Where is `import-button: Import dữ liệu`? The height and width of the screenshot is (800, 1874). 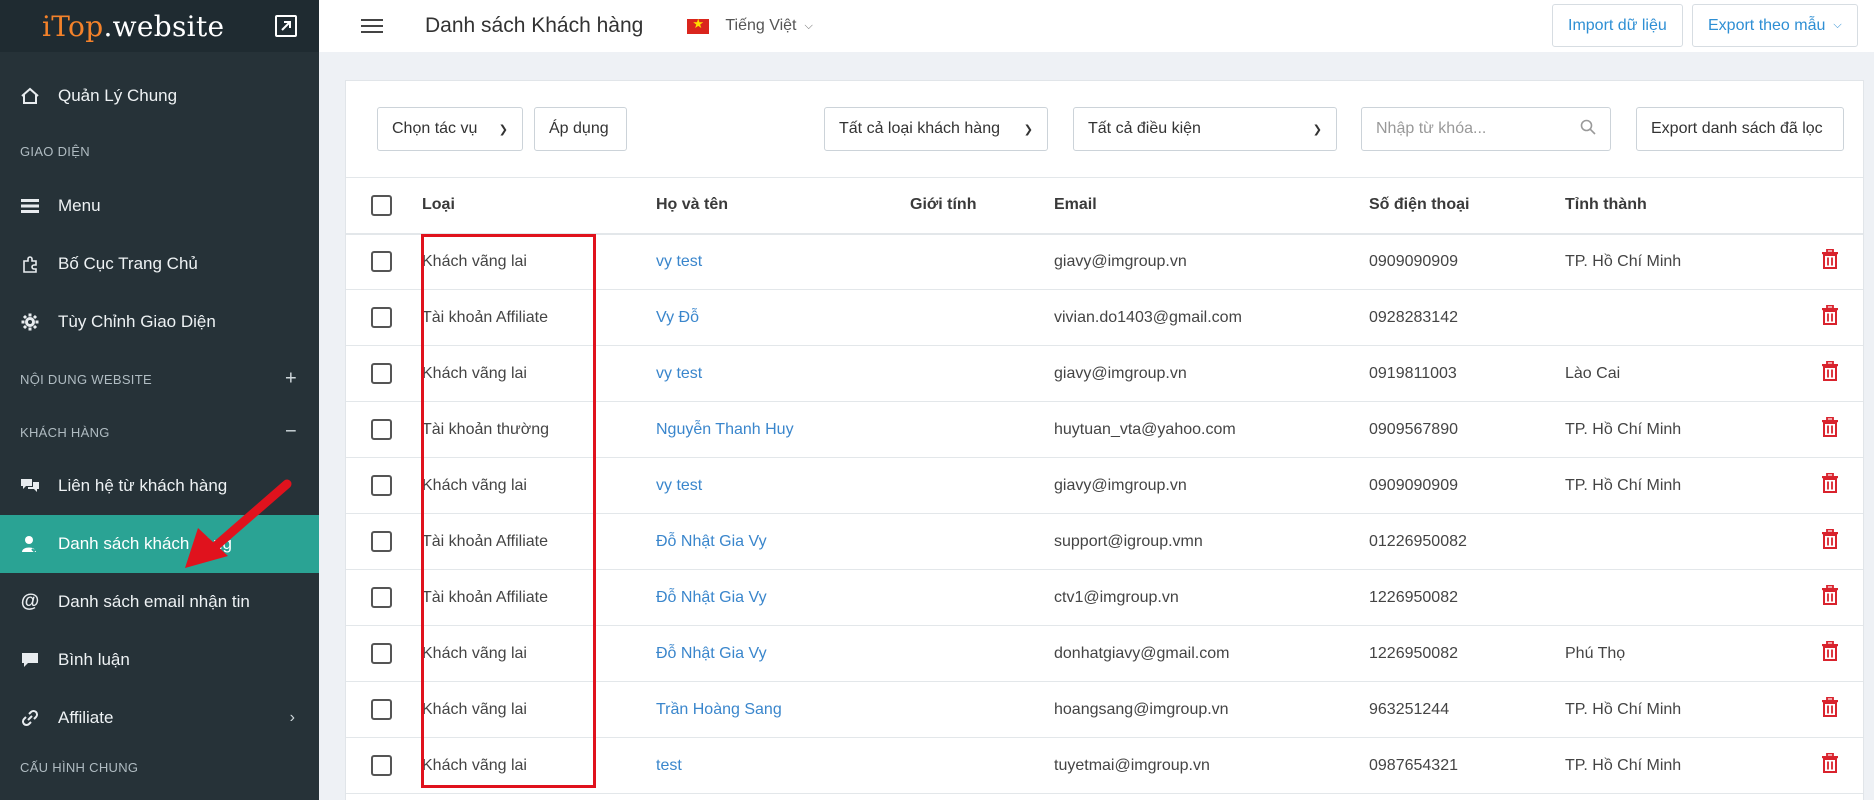 import-button: Import dữ liệu is located at coordinates (1617, 25).